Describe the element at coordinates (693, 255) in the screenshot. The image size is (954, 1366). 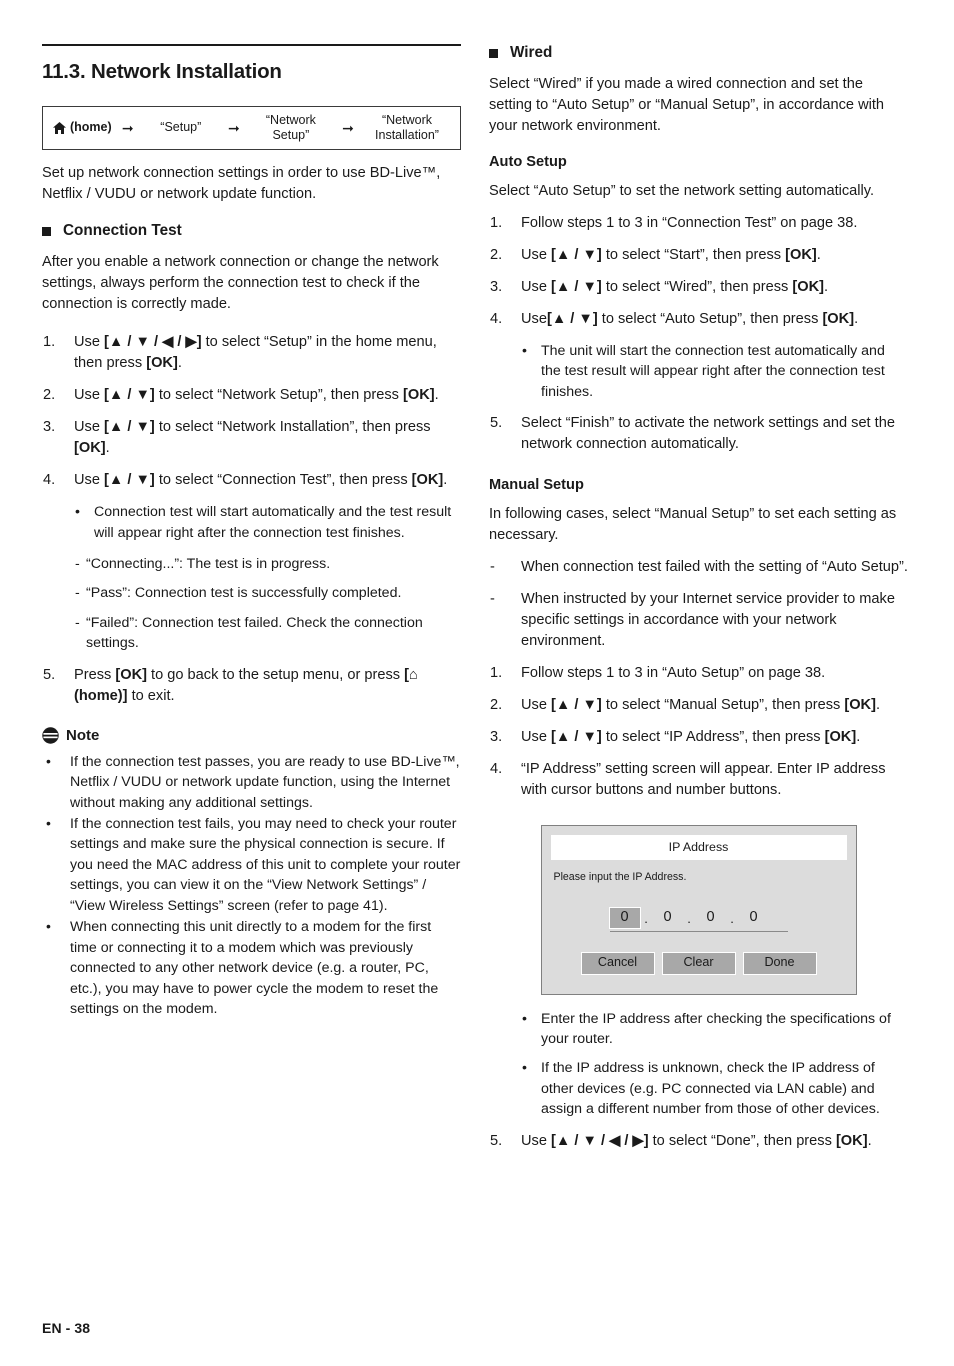
I see `text-run: to select “Start”, then press` at that location.